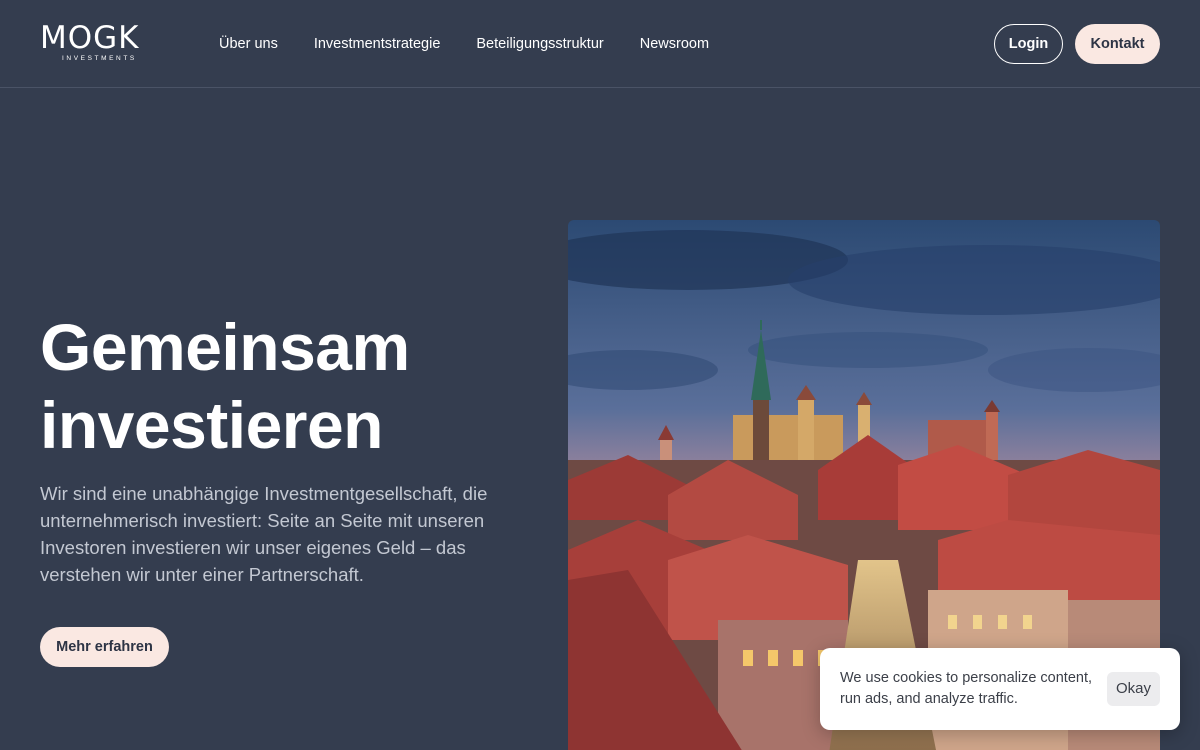 This screenshot has height=750, width=1200. What do you see at coordinates (99, 58) in the screenshot?
I see `logo-subtitle: INVESTMENTS` at bounding box center [99, 58].